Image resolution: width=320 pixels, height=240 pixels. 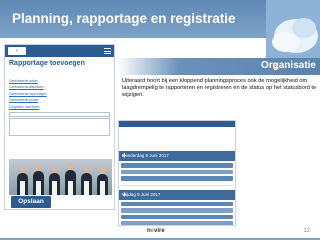 I want to click on related-link: Gerelateerde rapportages, so click(x=59, y=94).